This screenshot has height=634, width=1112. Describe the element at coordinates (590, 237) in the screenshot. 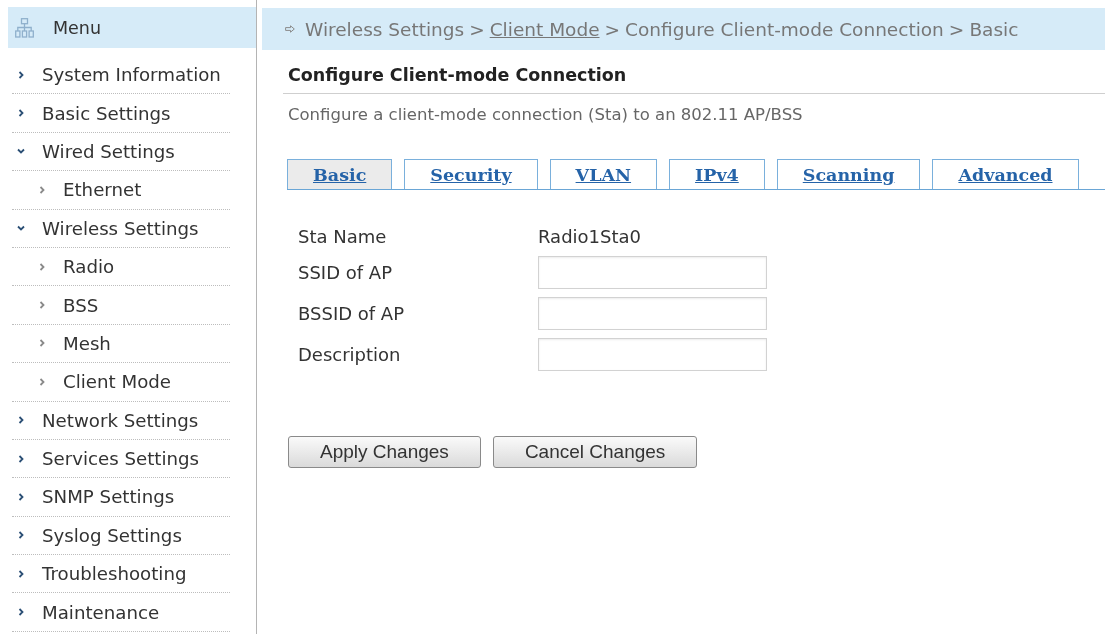

I see `field-value: Radio1Sta0` at that location.